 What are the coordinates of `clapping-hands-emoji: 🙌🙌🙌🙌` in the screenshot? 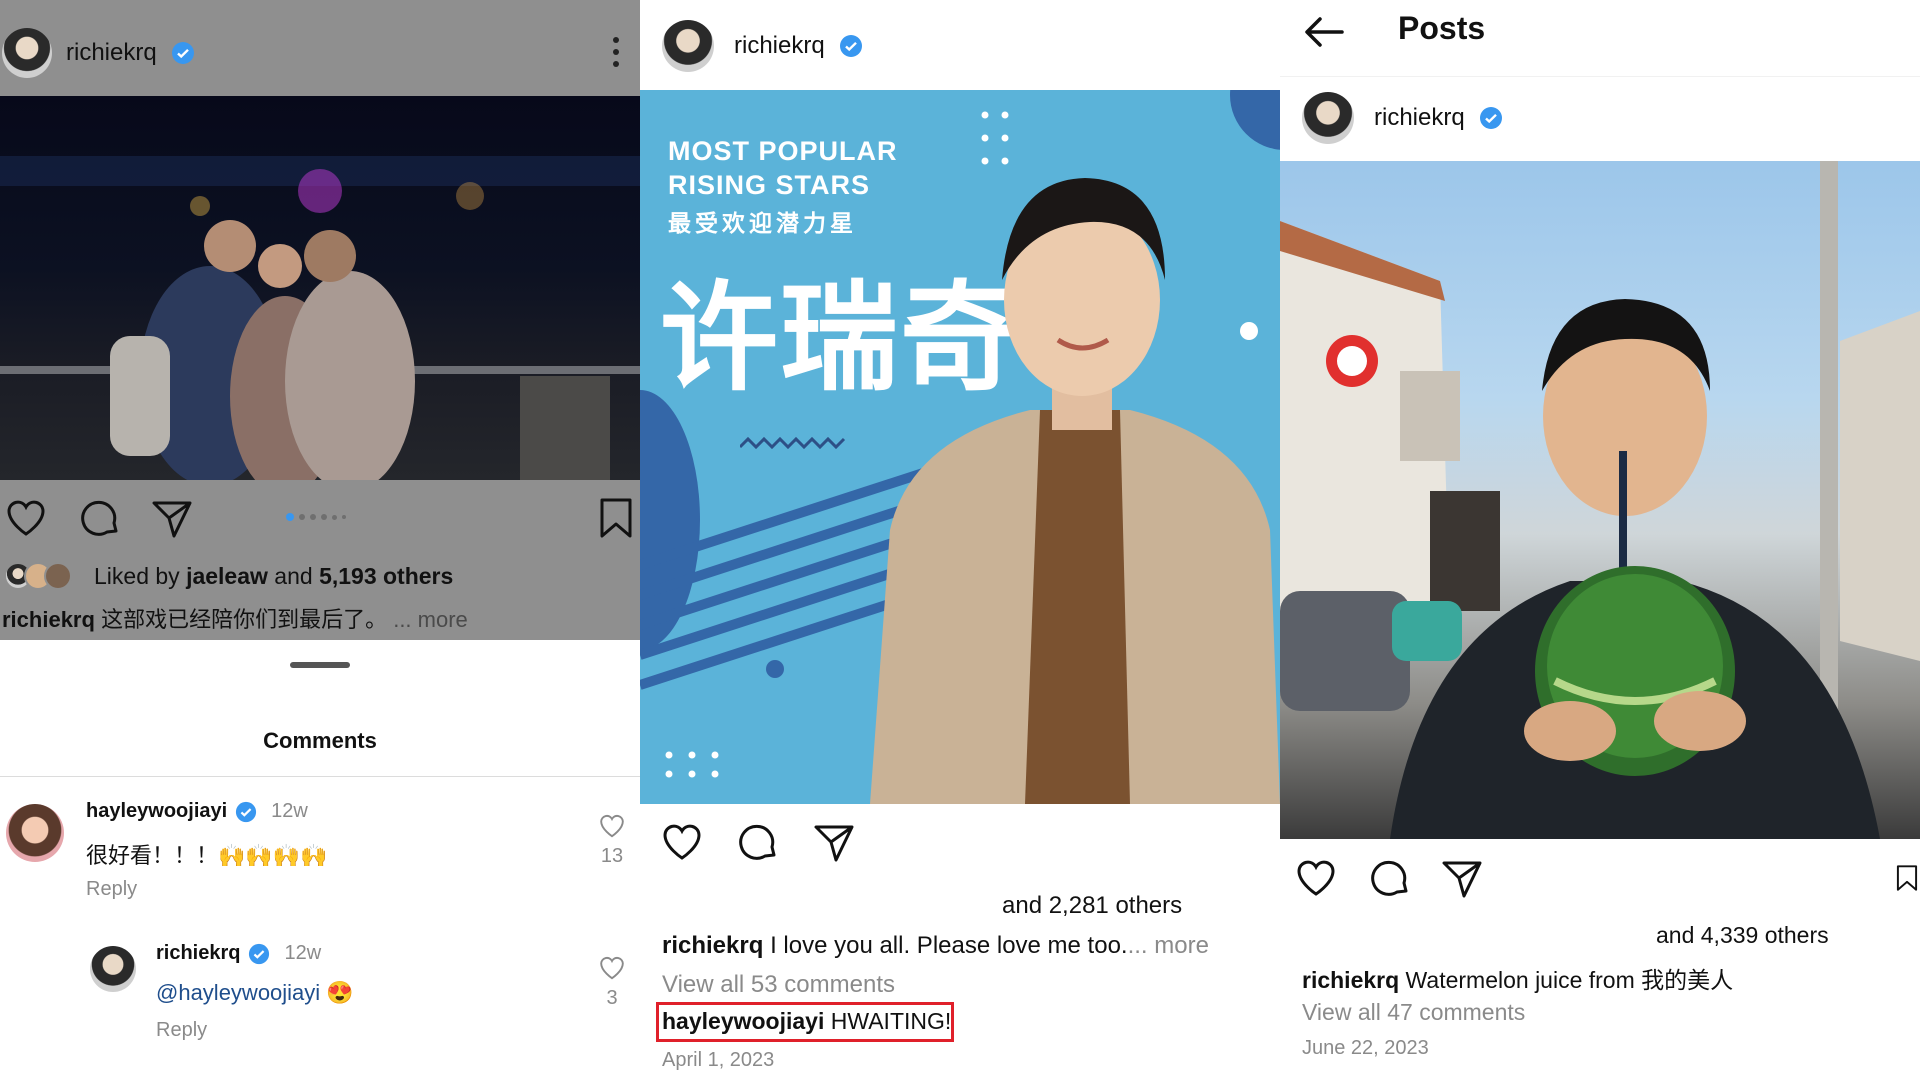 It's located at (273, 855).